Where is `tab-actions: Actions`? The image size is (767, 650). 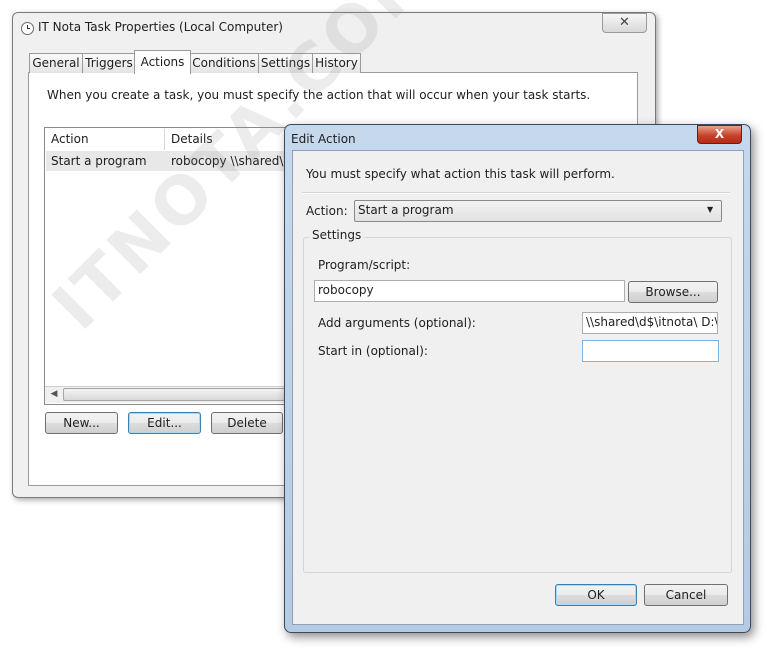
tab-actions: Actions is located at coordinates (162, 62).